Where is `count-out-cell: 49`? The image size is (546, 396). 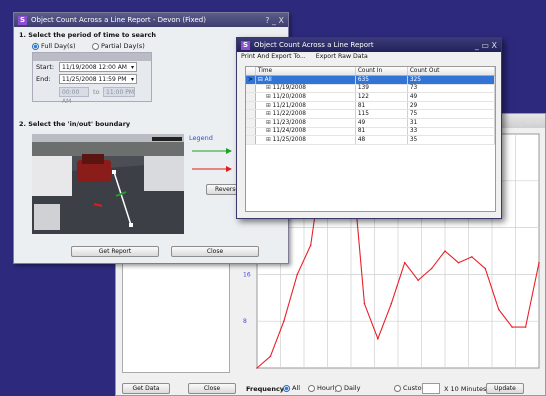
count-out-cell: 49 is located at coordinates (451, 97).